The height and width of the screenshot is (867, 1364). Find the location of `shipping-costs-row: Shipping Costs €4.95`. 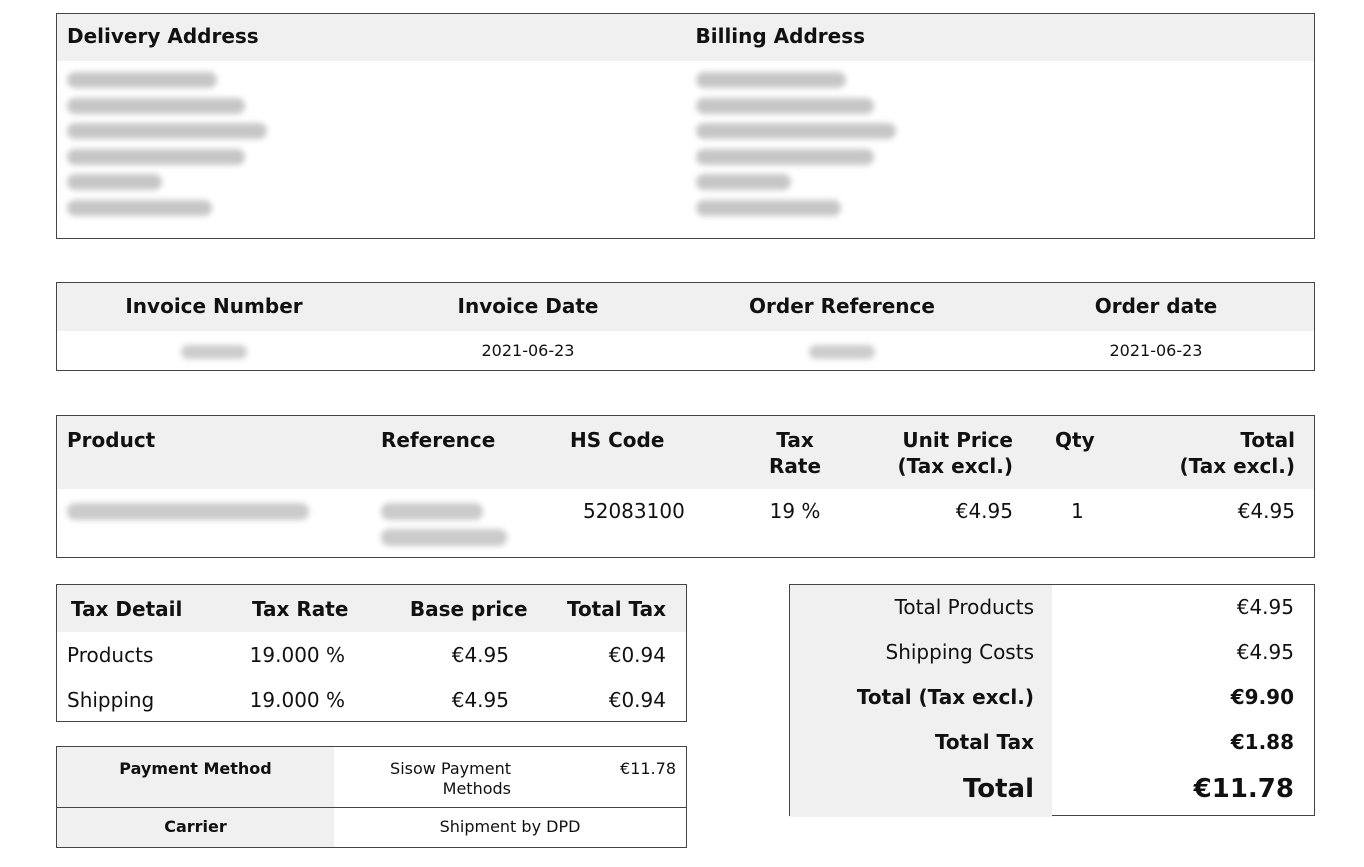

shipping-costs-row: Shipping Costs €4.95 is located at coordinates (1052, 652).